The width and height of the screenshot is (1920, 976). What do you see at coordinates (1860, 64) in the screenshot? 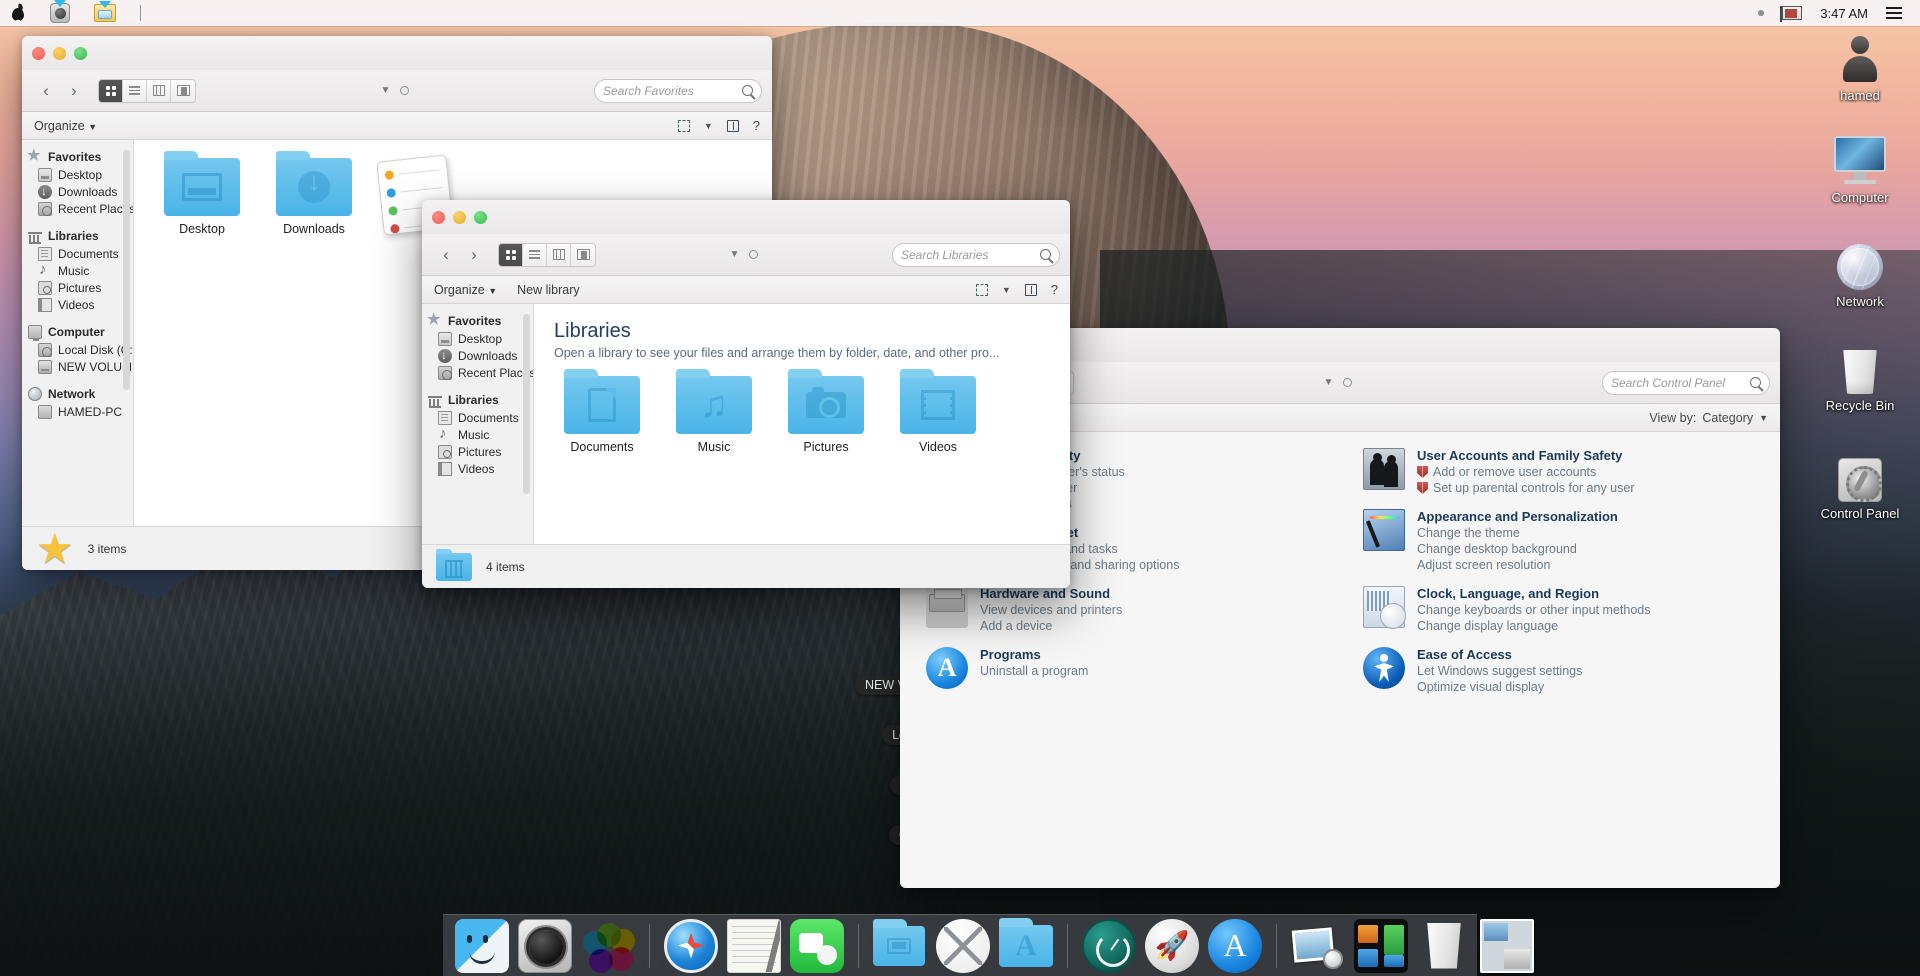
I see `desktop-icon-hamed: hamed` at bounding box center [1860, 64].